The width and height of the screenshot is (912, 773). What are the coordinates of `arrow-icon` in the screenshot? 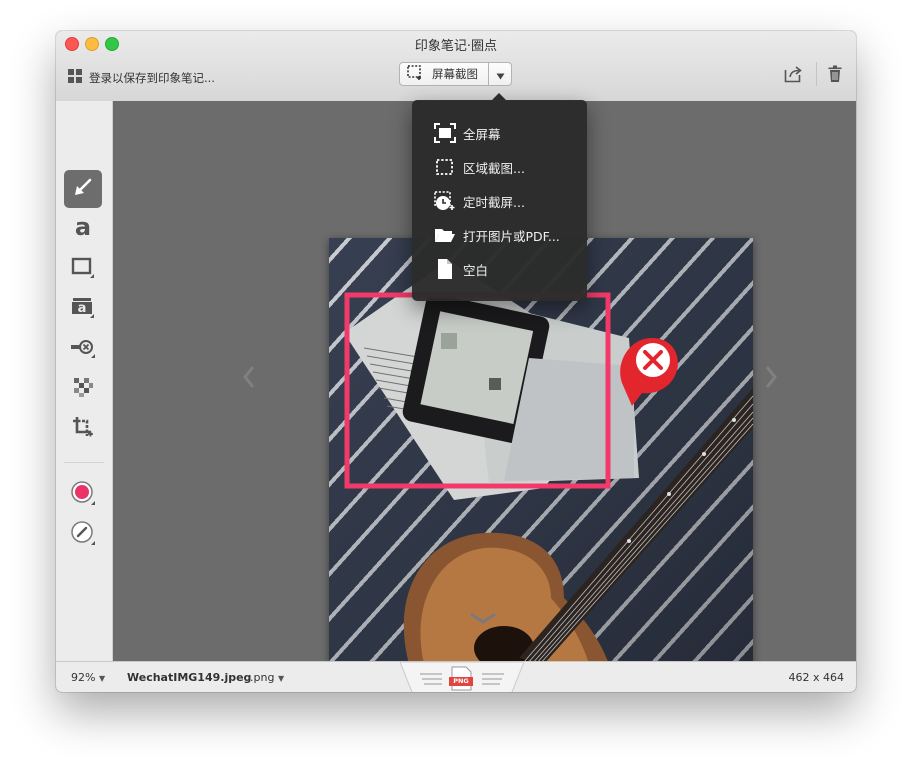 It's located at (83, 189).